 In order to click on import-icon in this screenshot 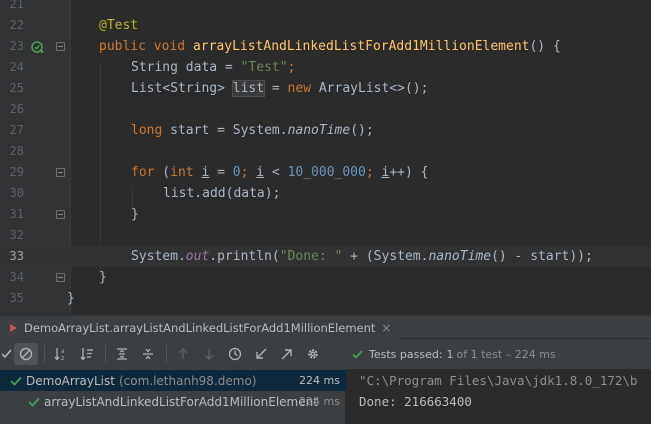, I will do `click(261, 353)`.